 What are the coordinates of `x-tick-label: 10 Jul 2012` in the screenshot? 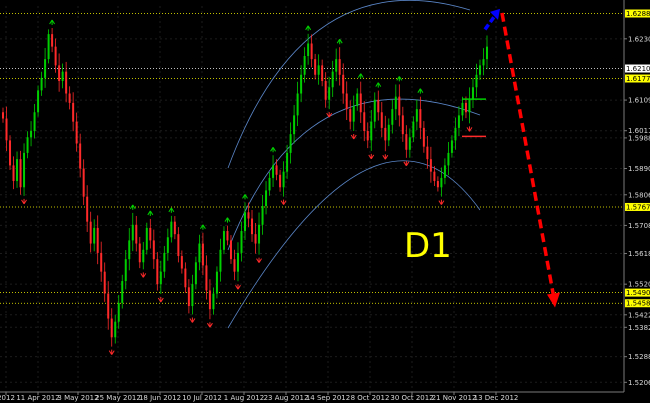 It's located at (202, 398).